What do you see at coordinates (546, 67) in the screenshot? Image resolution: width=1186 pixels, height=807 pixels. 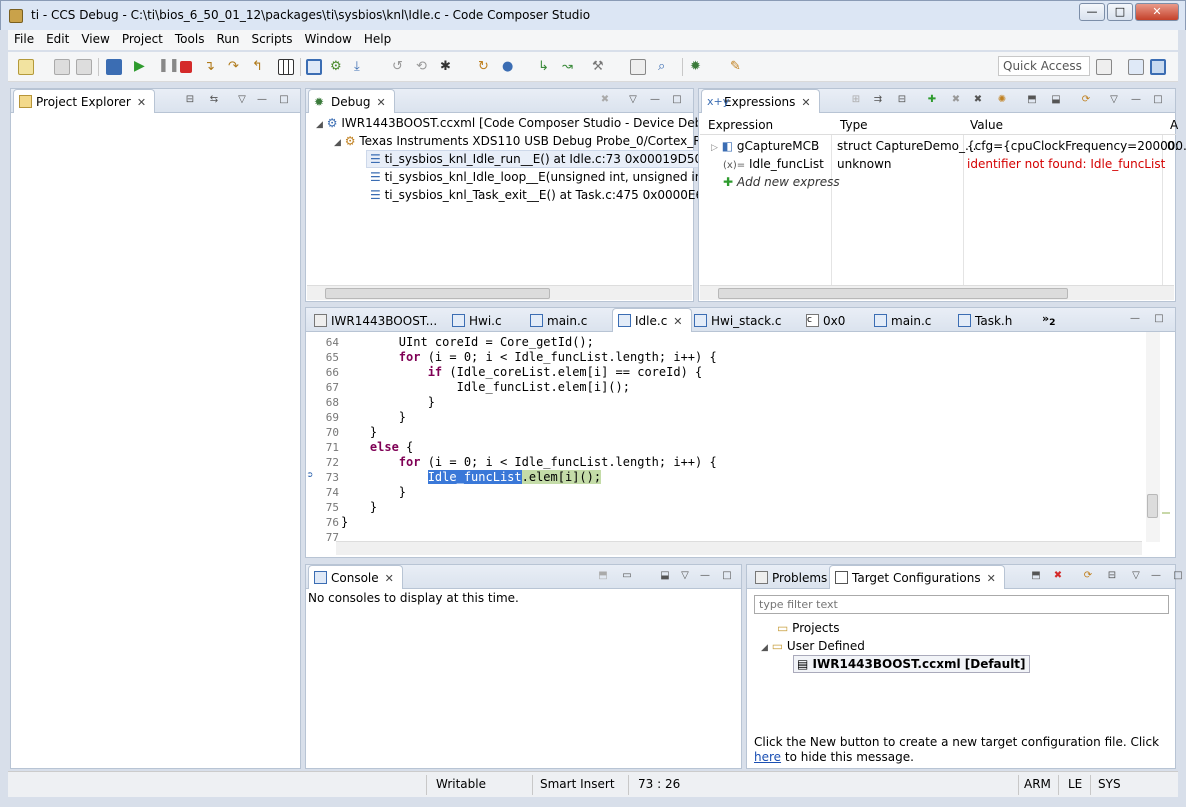 I see `assembly-step-icon: ↳` at bounding box center [546, 67].